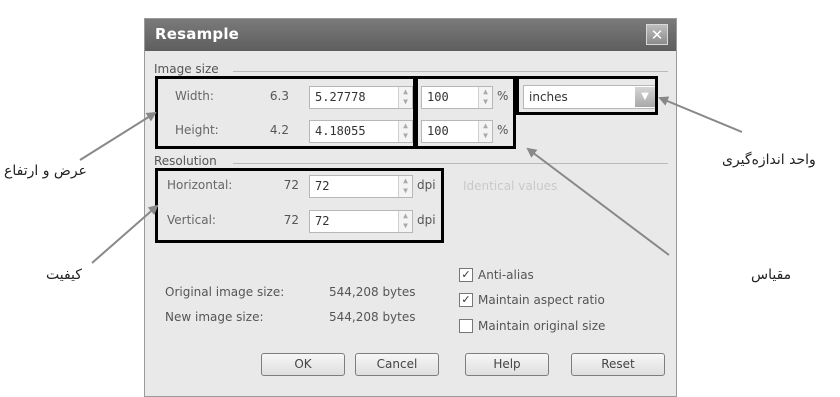 Image resolution: width=840 pixels, height=397 pixels. I want to click on scale-callout: مقیاس, so click(771, 275).